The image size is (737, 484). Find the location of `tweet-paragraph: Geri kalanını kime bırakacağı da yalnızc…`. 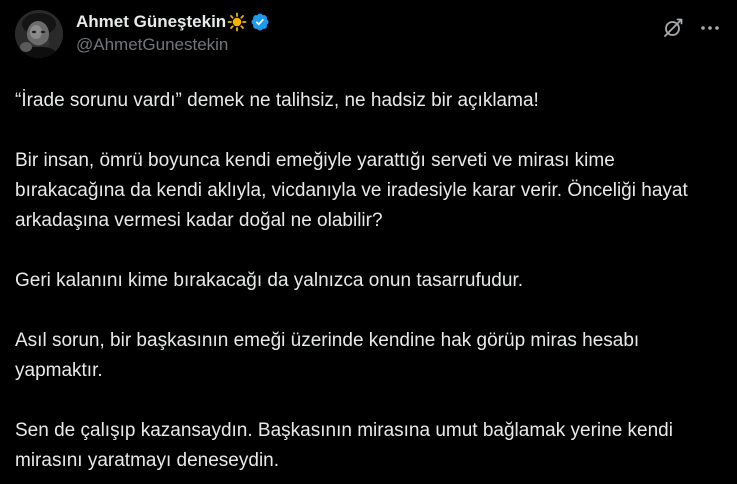

tweet-paragraph: Geri kalanını kime bırakacağı da yalnızc… is located at coordinates (269, 280).